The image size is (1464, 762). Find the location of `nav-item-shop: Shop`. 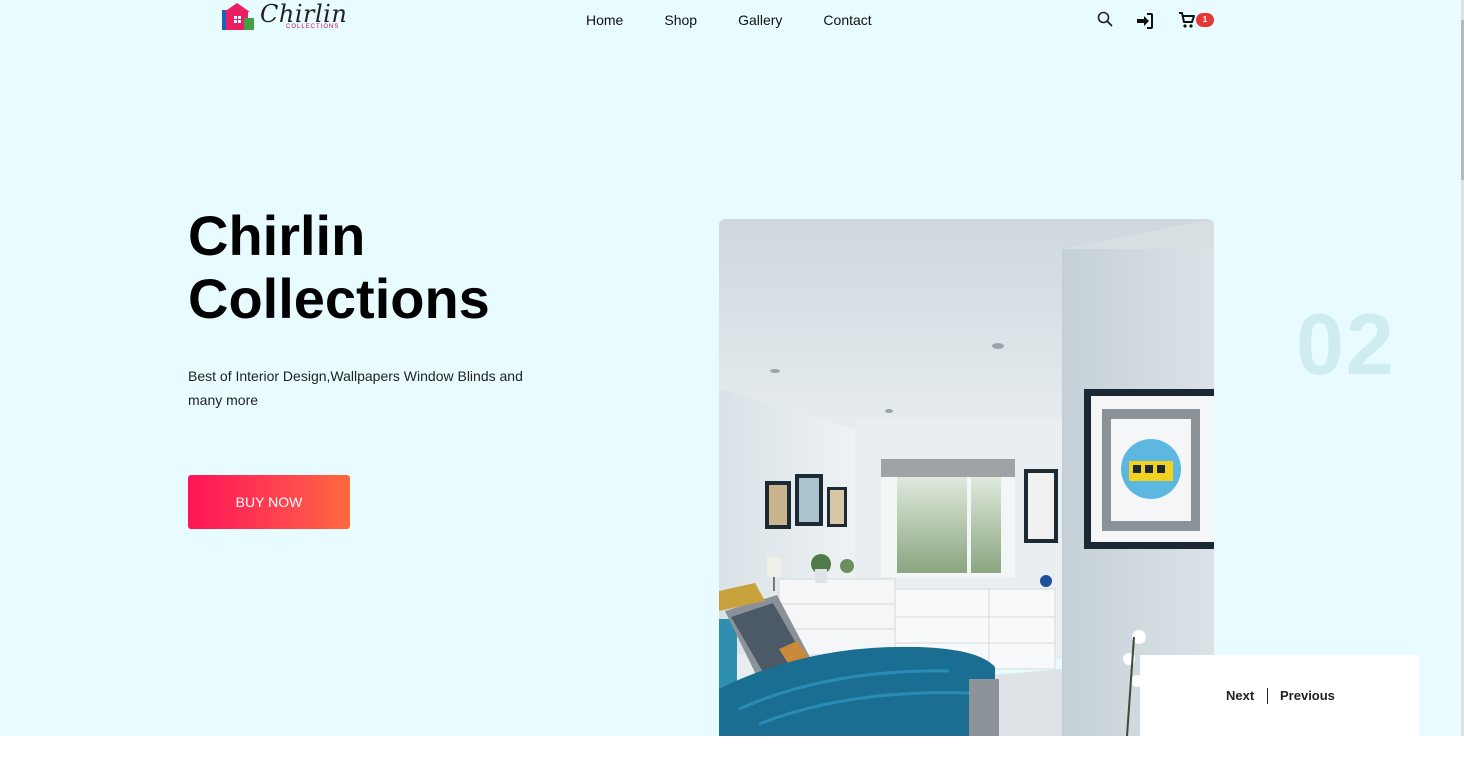

nav-item-shop: Shop is located at coordinates (680, 20).